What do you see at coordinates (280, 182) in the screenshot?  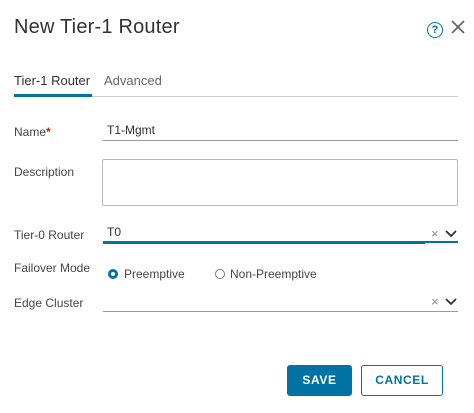 I see `description-textarea` at bounding box center [280, 182].